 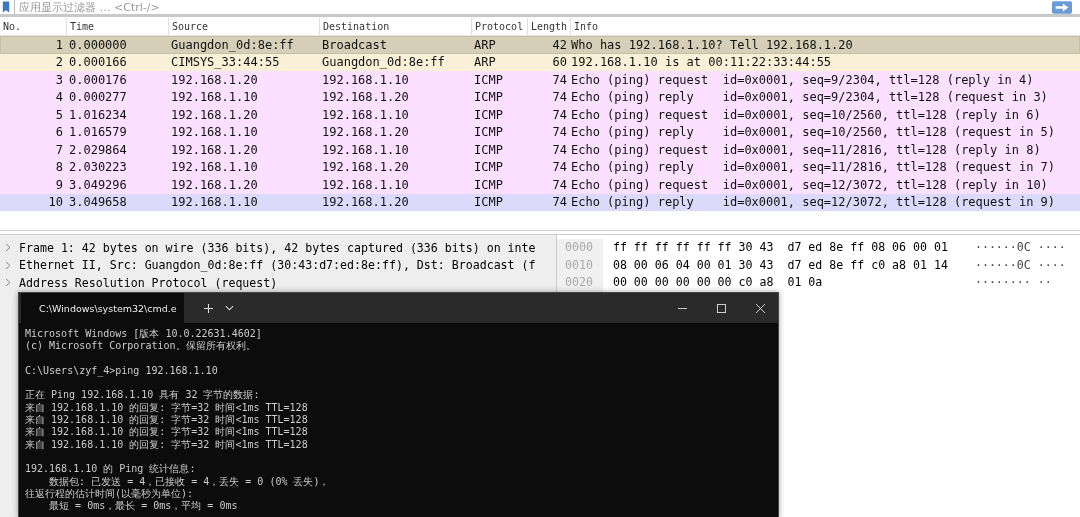 I want to click on table-cell-text: 10, so click(x=55, y=202).